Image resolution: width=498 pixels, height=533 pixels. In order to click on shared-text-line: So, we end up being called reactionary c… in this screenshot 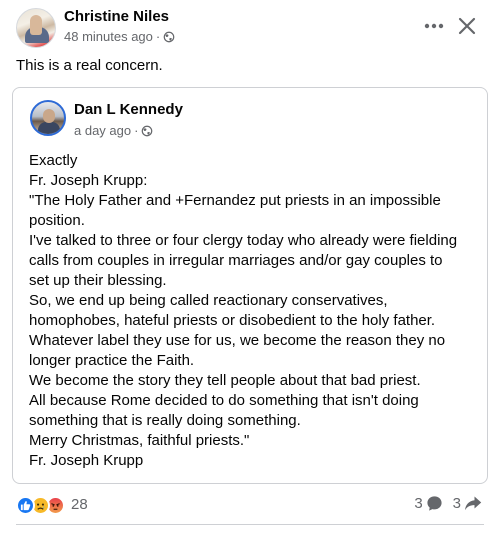, I will do `click(208, 300)`.